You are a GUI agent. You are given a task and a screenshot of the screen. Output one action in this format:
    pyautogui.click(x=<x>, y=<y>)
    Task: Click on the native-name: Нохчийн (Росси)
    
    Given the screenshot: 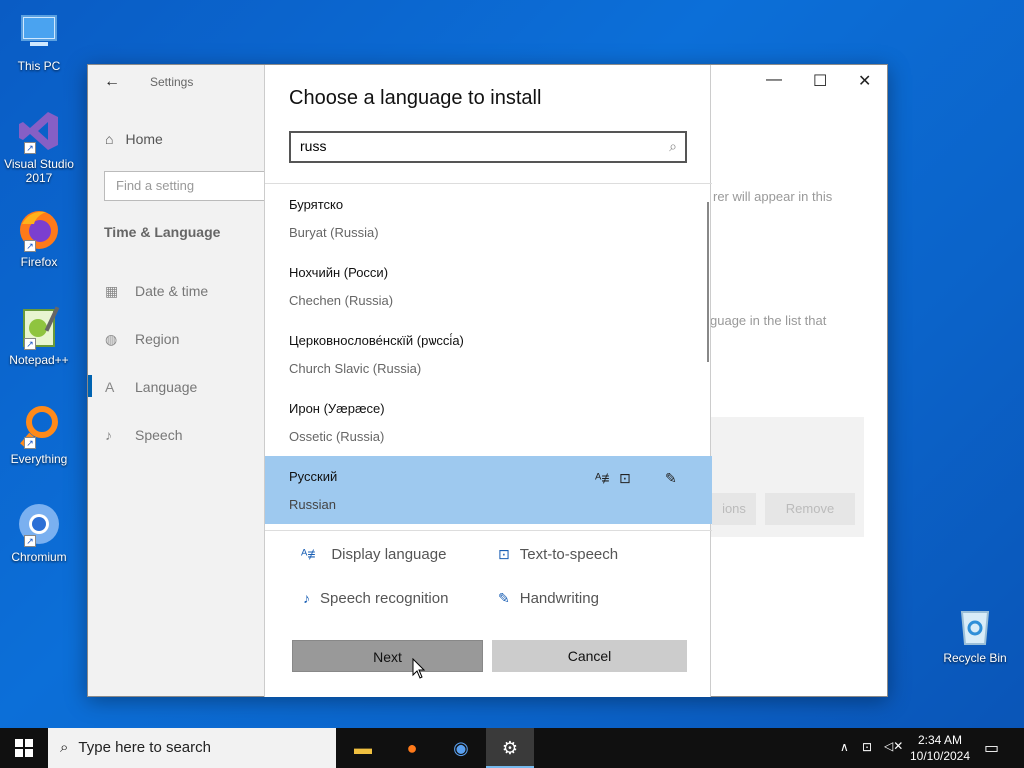 What is the action you would take?
    pyautogui.click(x=339, y=272)
    